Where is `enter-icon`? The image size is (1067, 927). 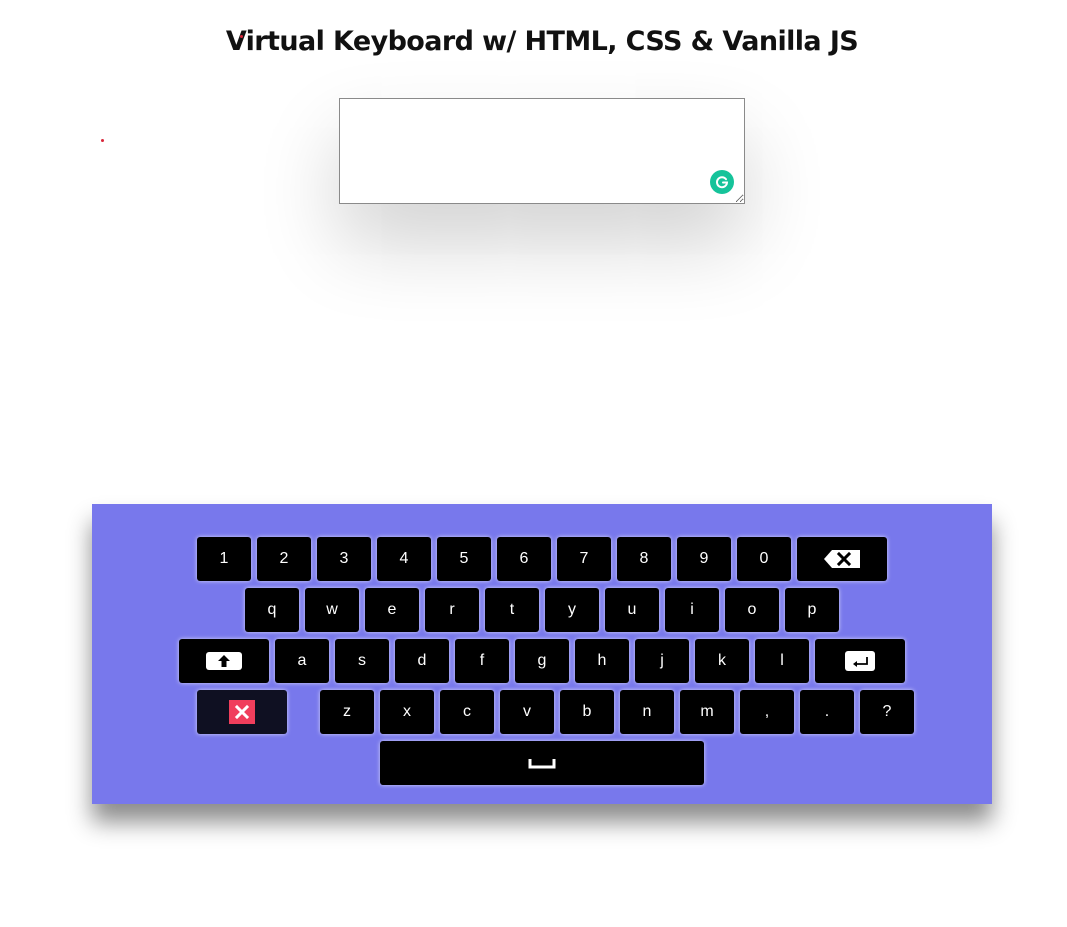
enter-icon is located at coordinates (860, 661).